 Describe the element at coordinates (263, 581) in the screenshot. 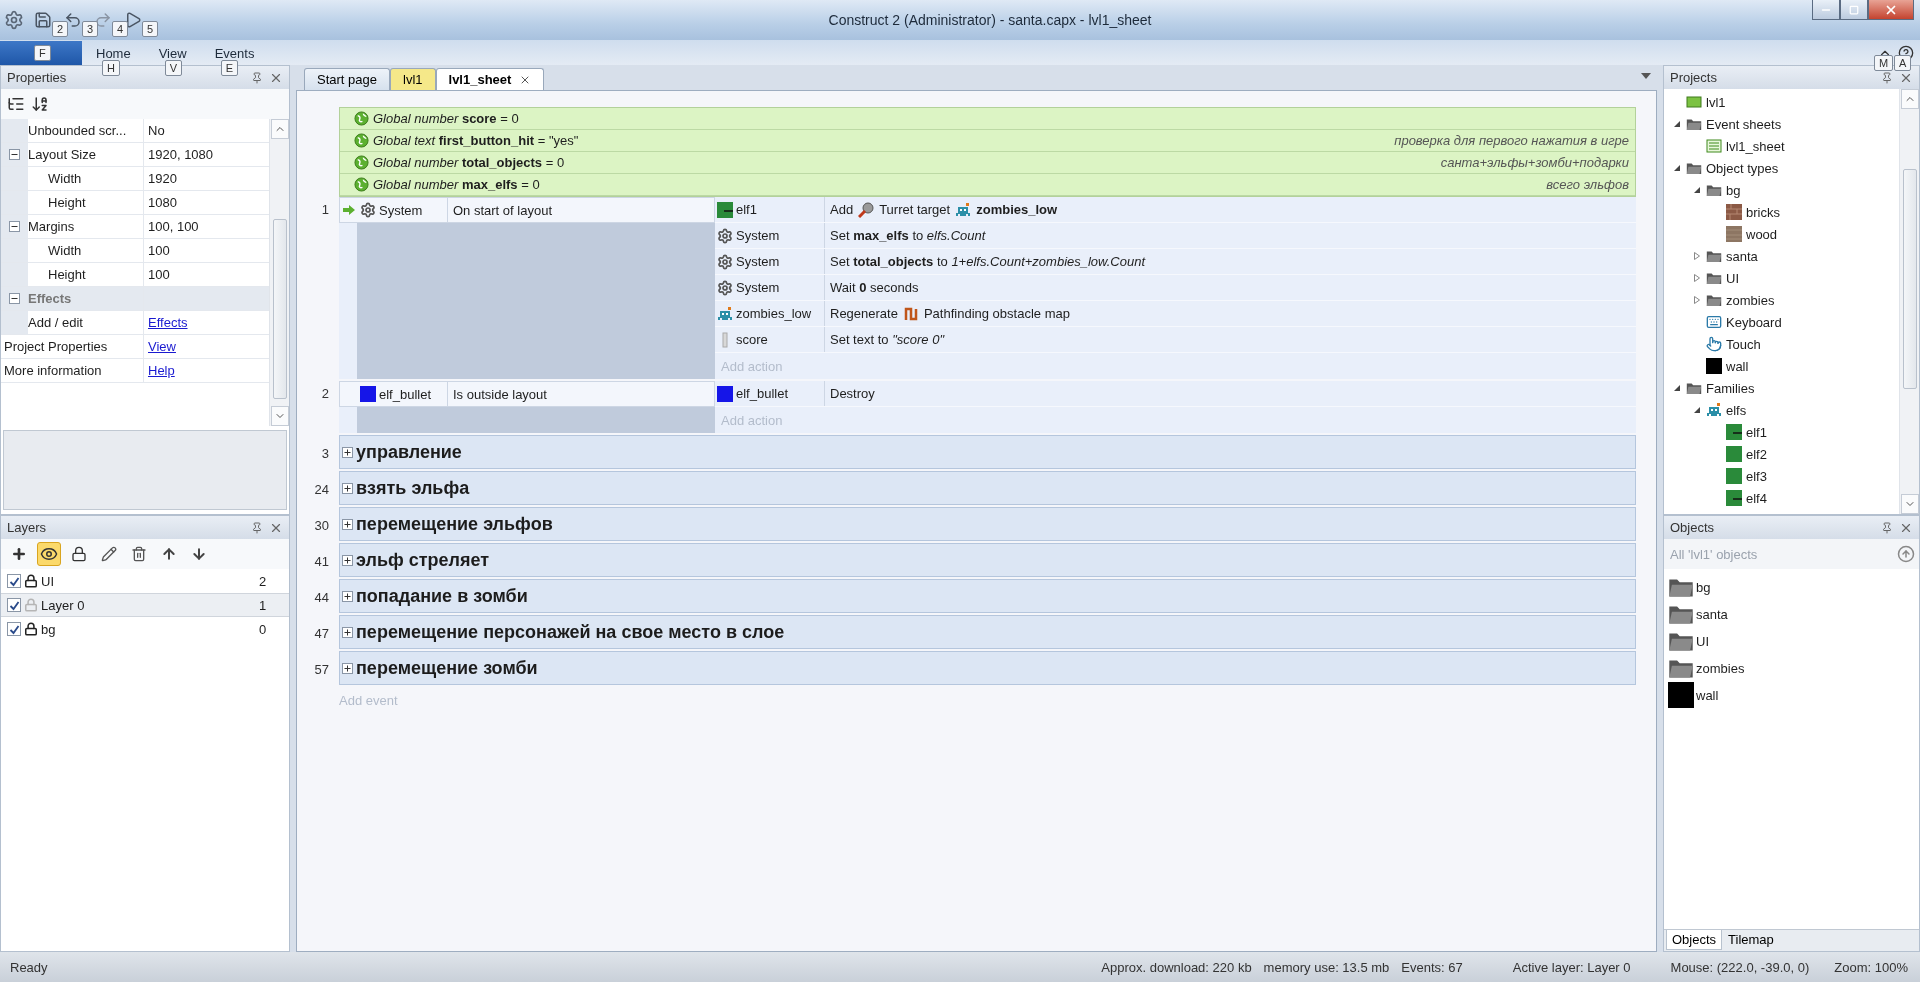

I see `layer-number: 2` at that location.